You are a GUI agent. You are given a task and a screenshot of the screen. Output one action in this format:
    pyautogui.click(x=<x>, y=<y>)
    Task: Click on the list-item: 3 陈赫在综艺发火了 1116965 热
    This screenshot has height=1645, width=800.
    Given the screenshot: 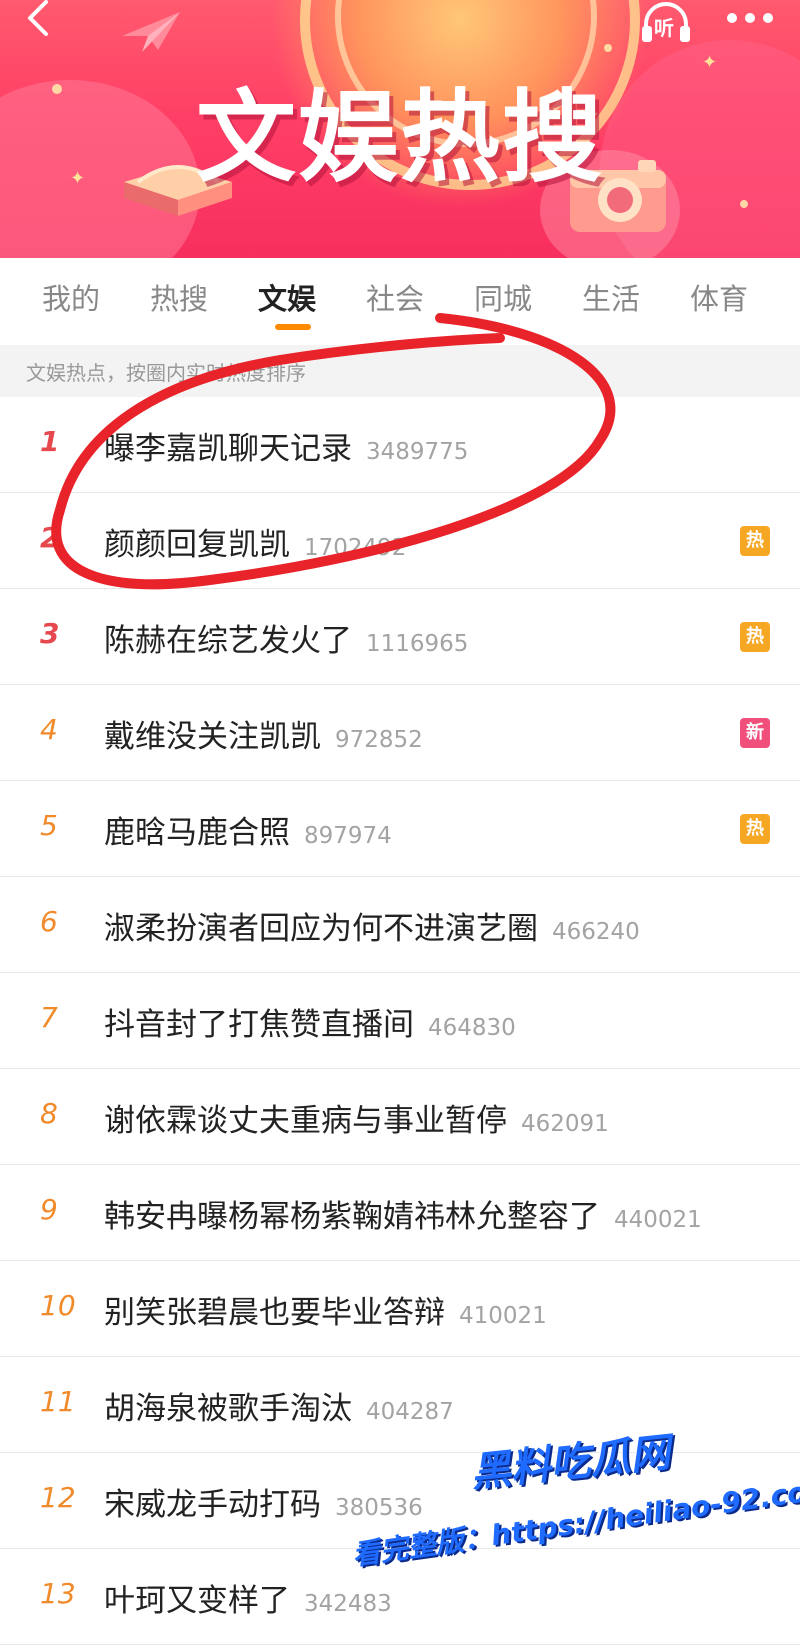 What is the action you would take?
    pyautogui.click(x=400, y=637)
    